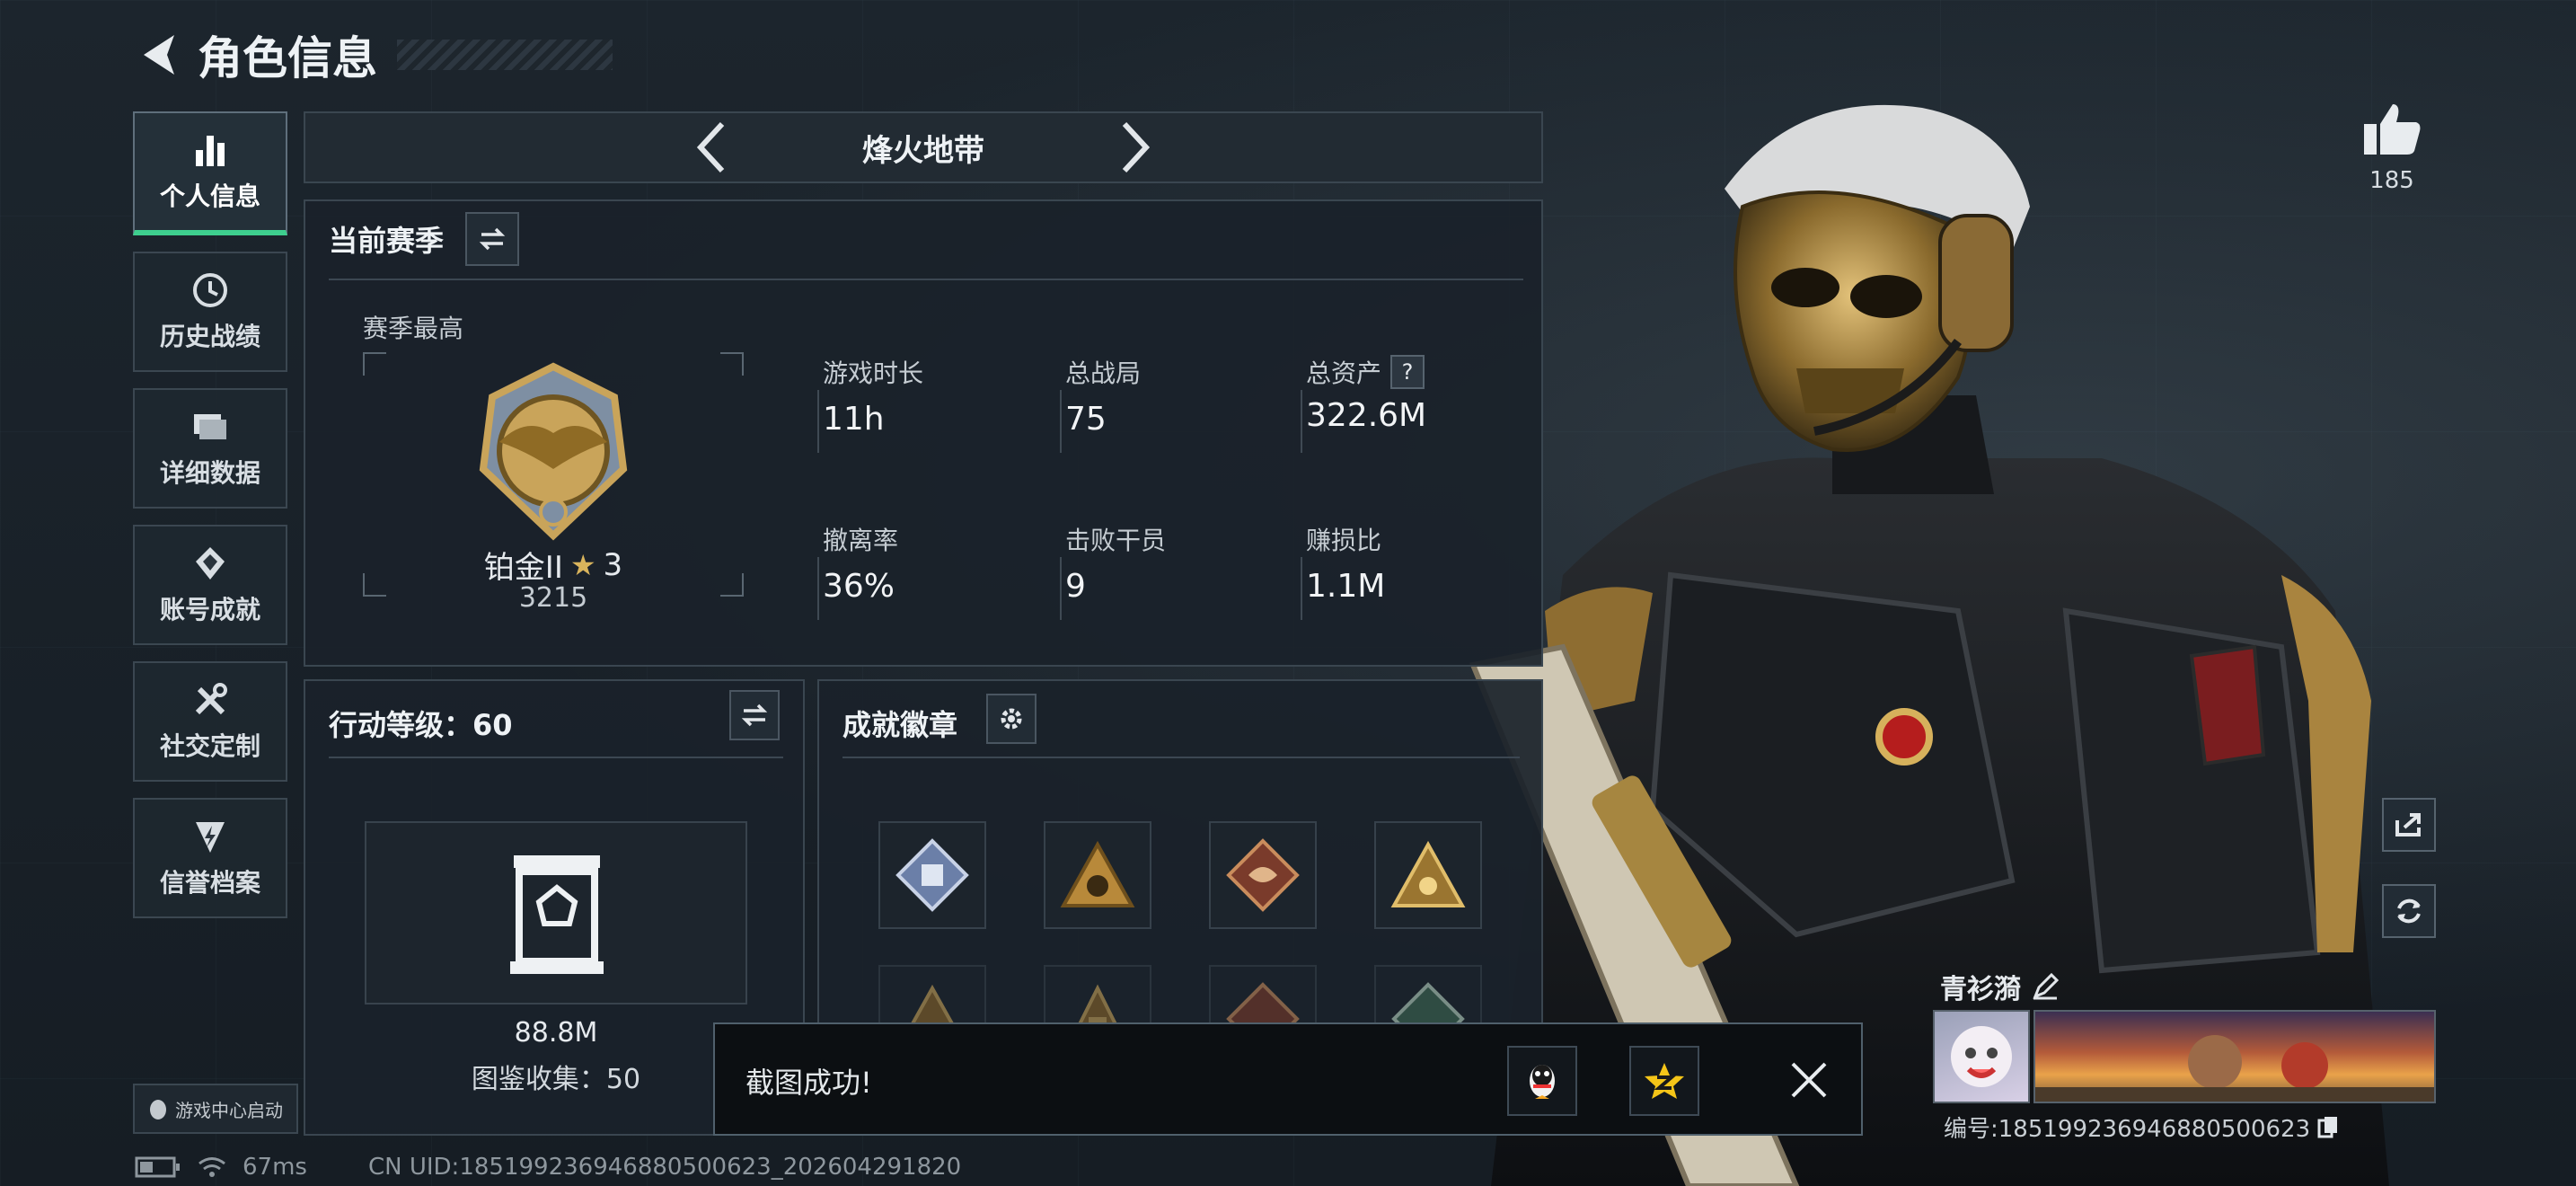 The image size is (2576, 1186). I want to click on sidebar-item-detailed-data: 详细数据, so click(210, 448).